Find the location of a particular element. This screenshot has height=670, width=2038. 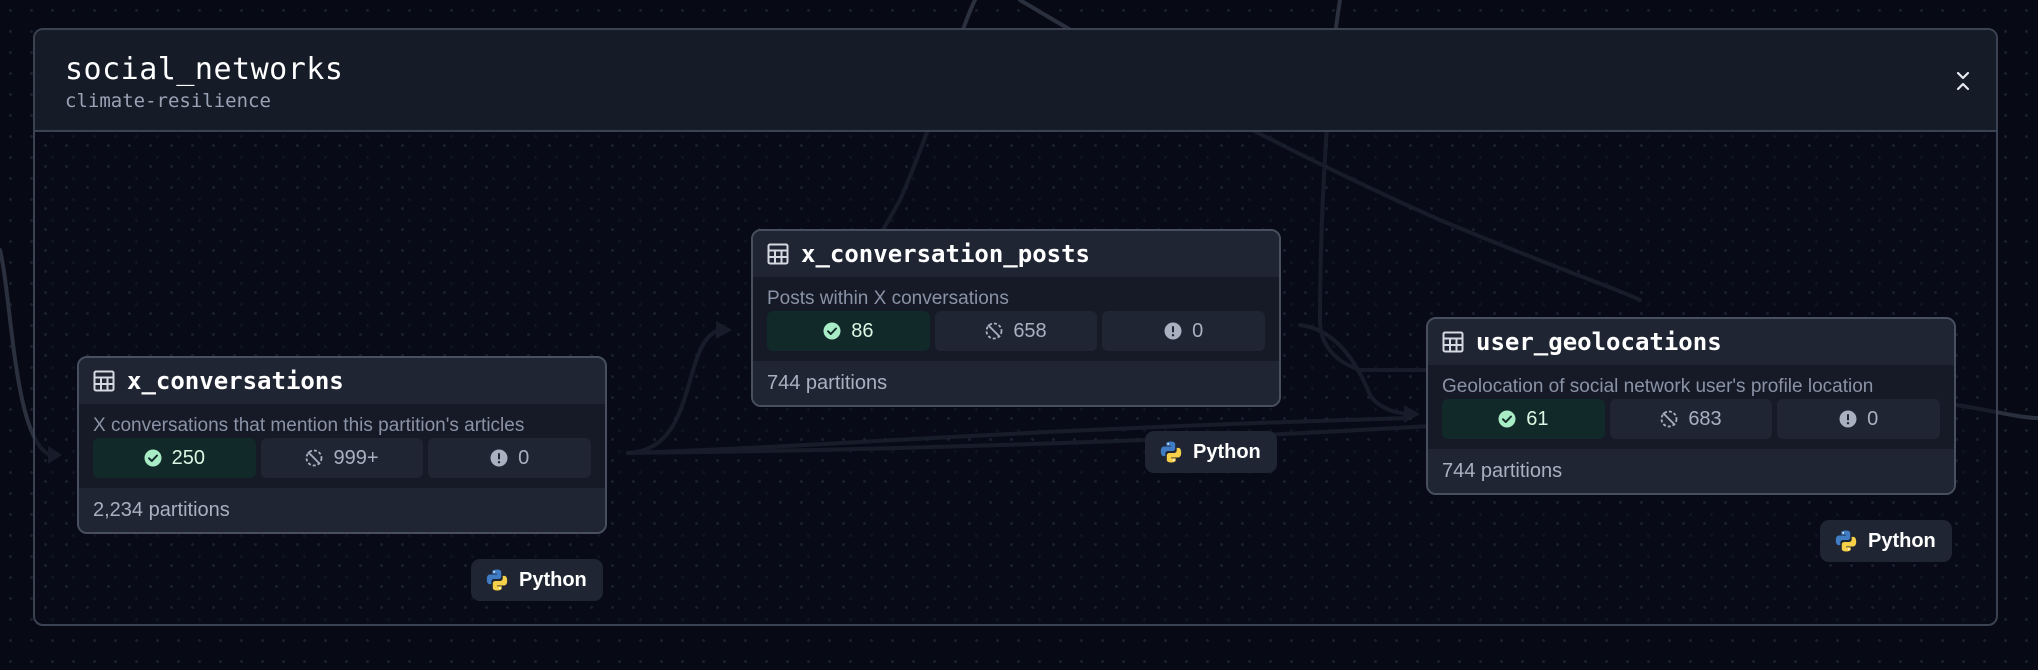

node-header: x_conversations is located at coordinates (342, 381).